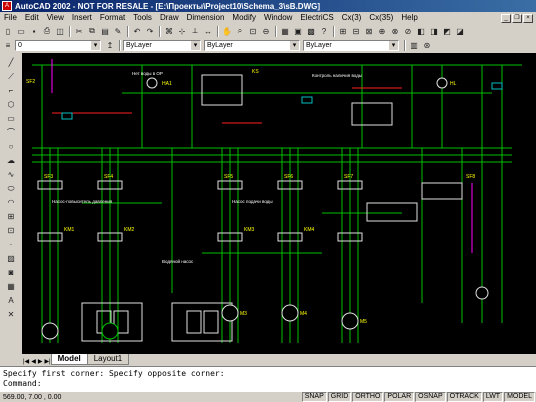 The width and height of the screenshot is (536, 402). What do you see at coordinates (58, 45) in the screenshot?
I see `layer-dropdown: 0` at bounding box center [58, 45].